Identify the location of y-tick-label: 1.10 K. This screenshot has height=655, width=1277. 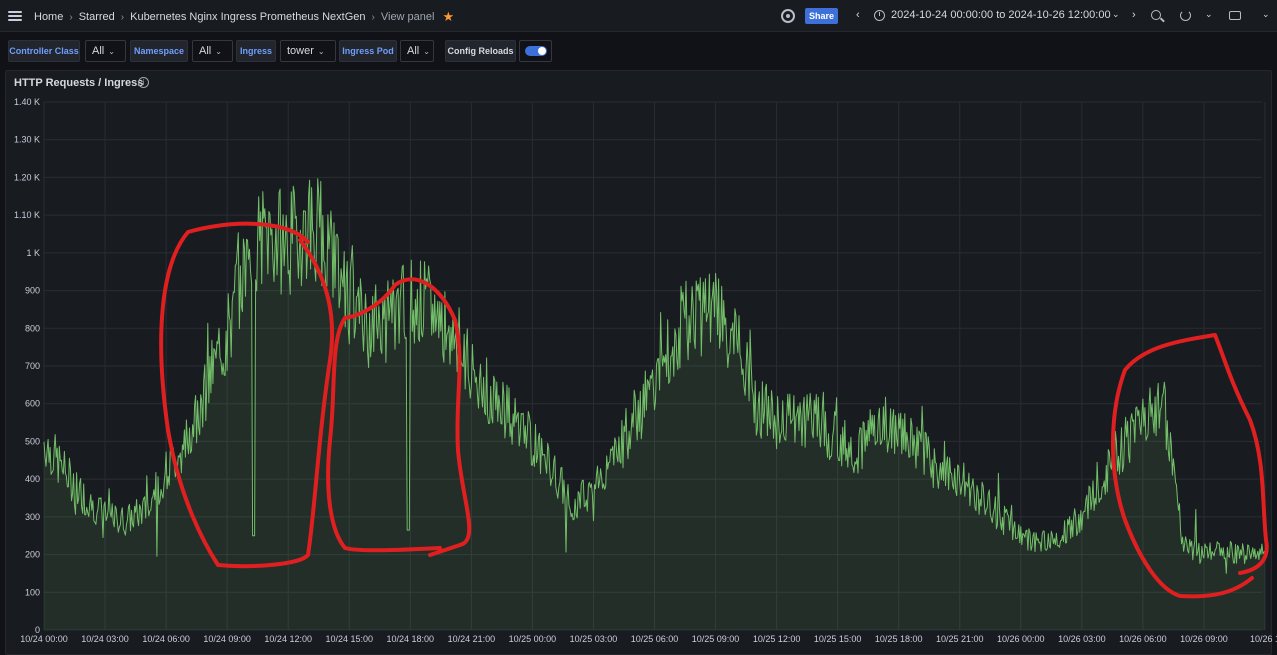
(27, 215).